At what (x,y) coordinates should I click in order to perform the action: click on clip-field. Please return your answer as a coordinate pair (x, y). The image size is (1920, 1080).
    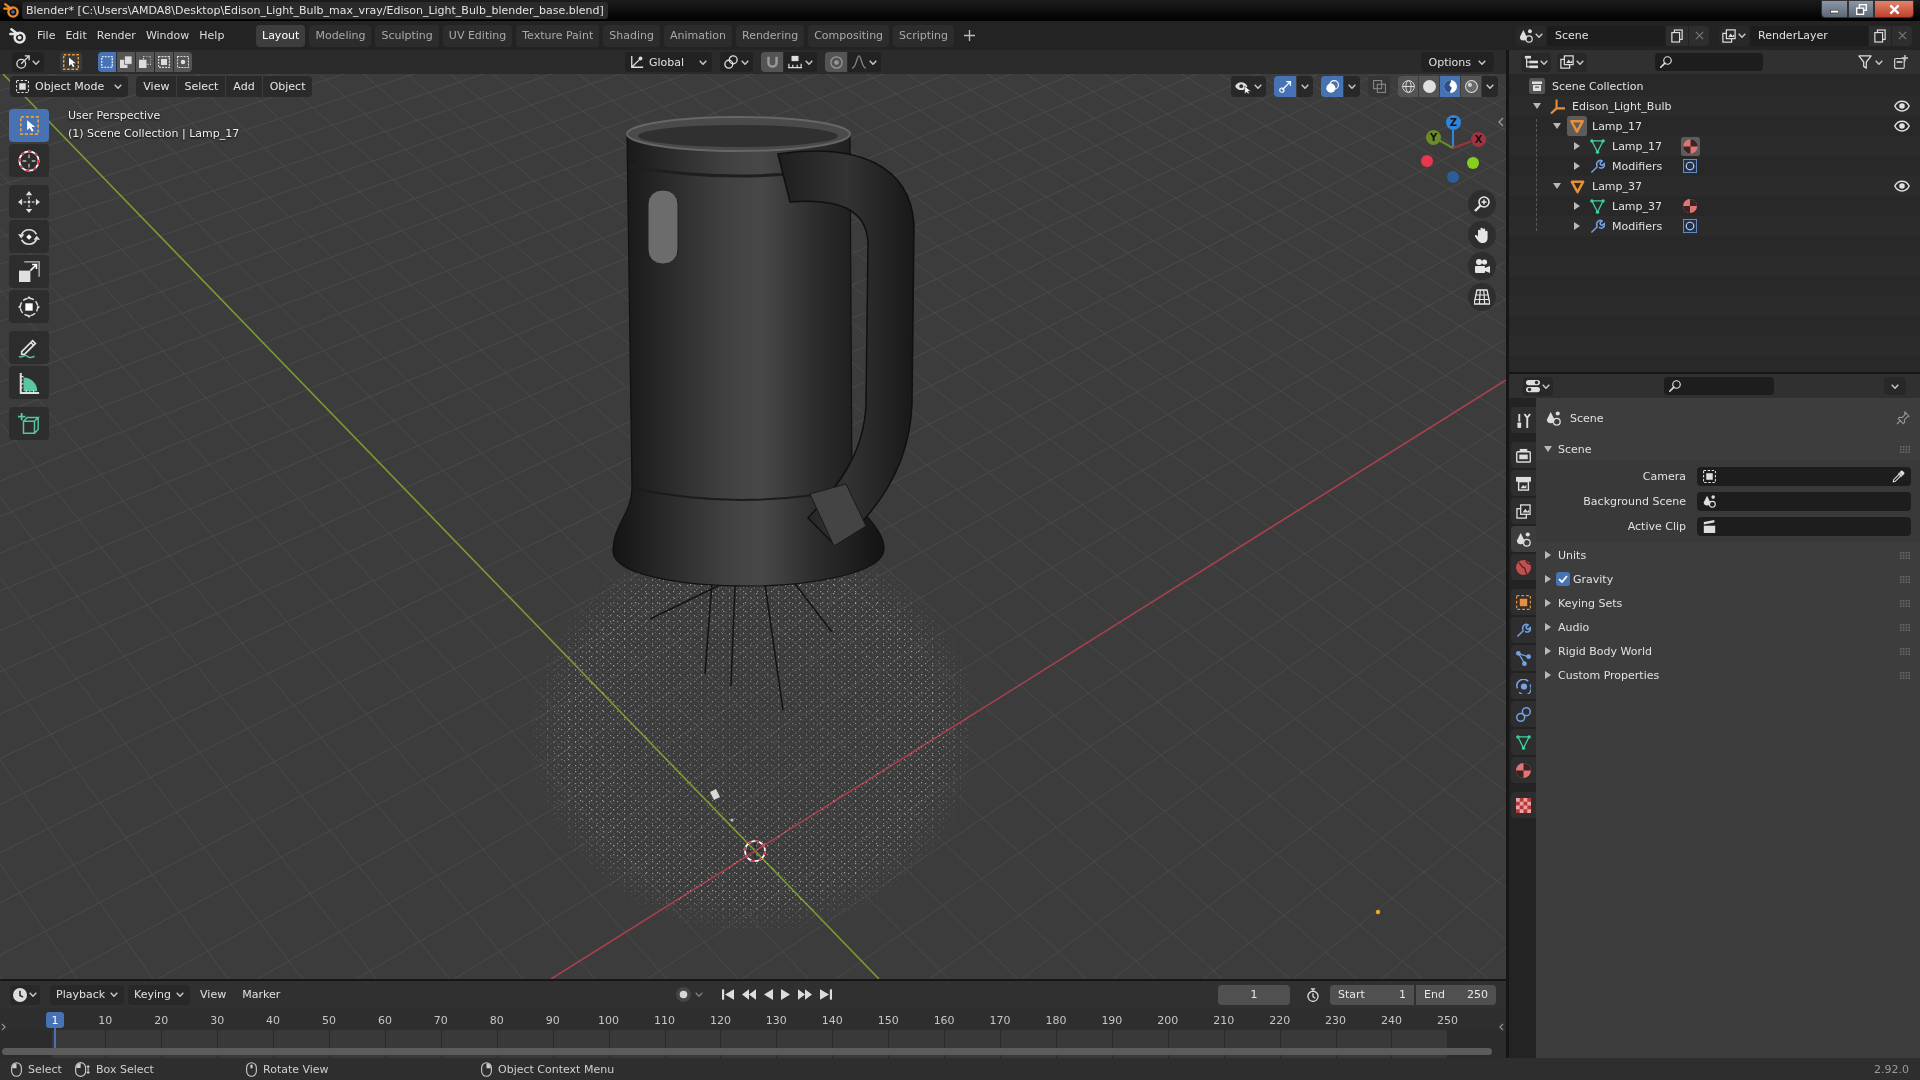
    Looking at the image, I should click on (1804, 526).